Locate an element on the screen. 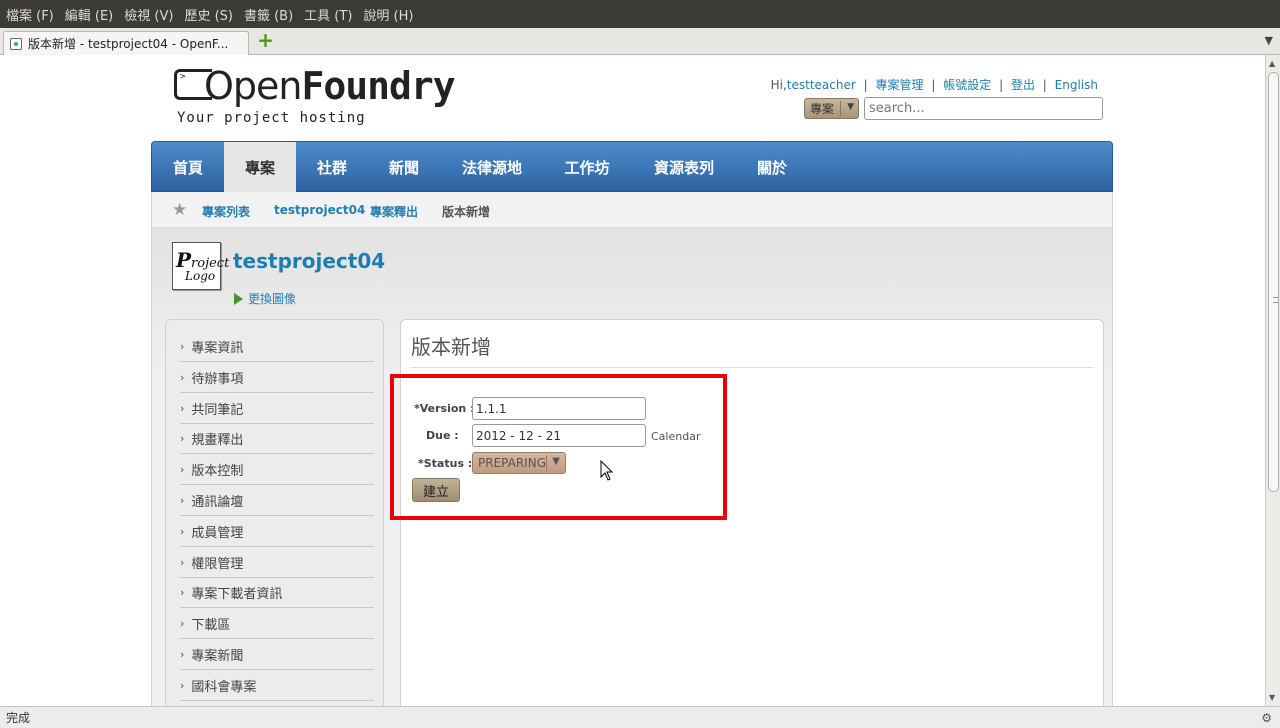 The height and width of the screenshot is (728, 1280). sidebar-item: › 專案下載者資訊 is located at coordinates (277, 593).